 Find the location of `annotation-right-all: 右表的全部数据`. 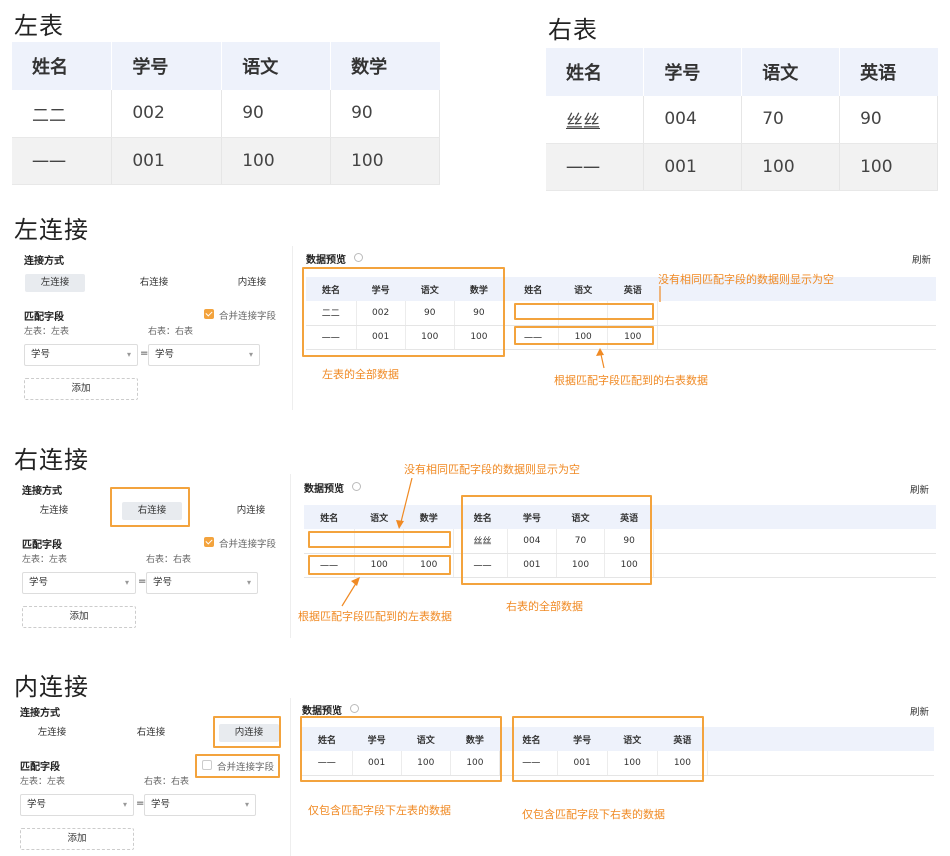

annotation-right-all: 右表的全部数据 is located at coordinates (544, 606).